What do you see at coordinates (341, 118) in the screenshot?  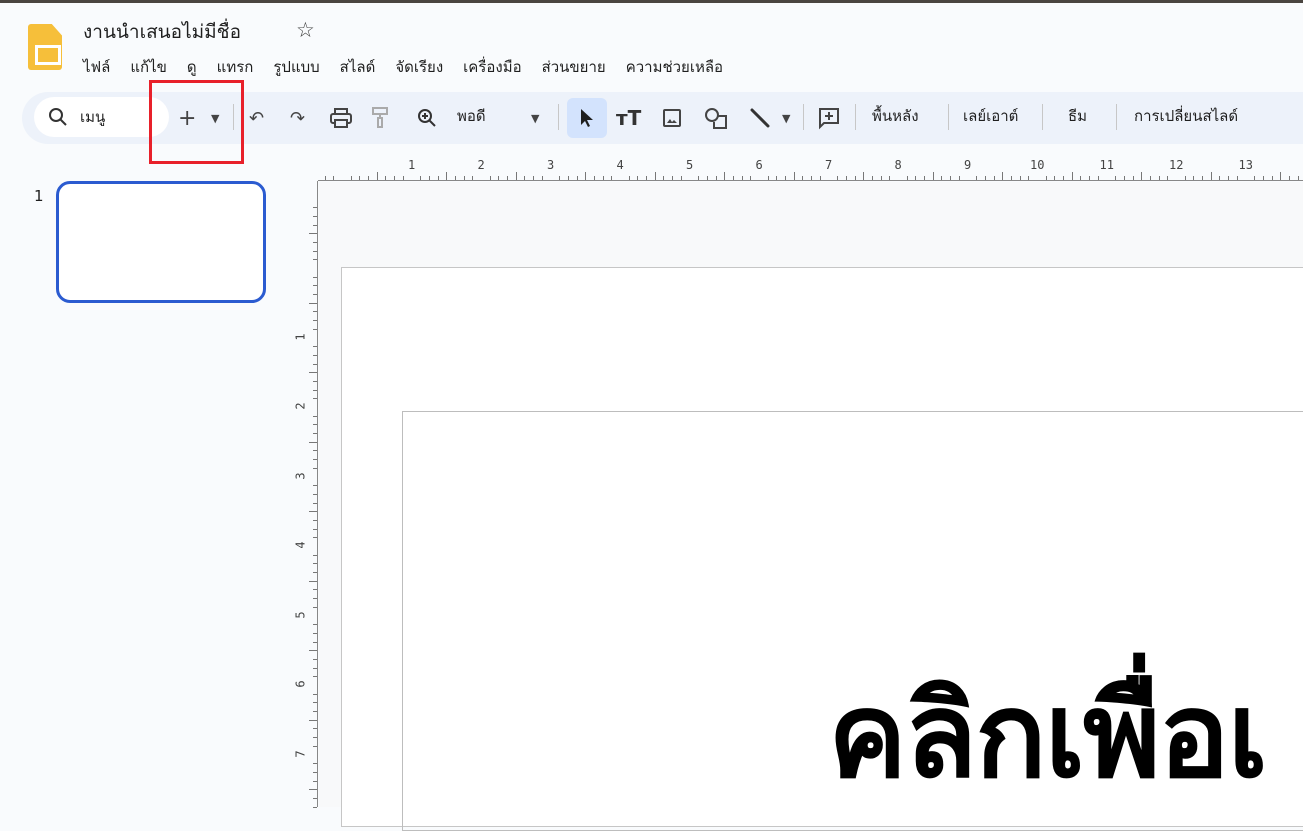 I see `print-icon` at bounding box center [341, 118].